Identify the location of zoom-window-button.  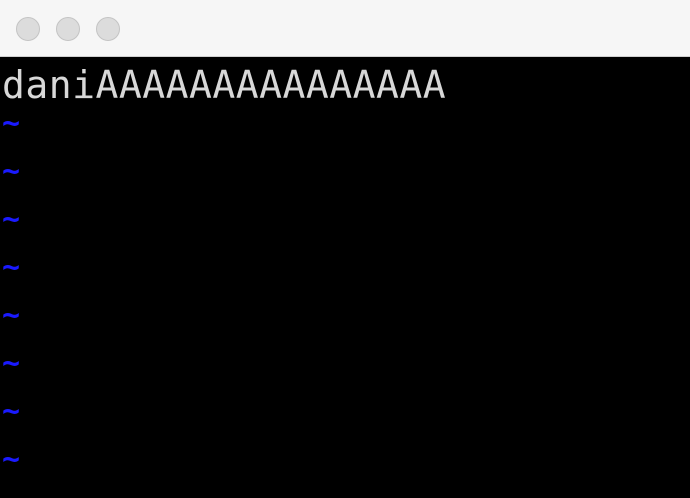
(108, 29).